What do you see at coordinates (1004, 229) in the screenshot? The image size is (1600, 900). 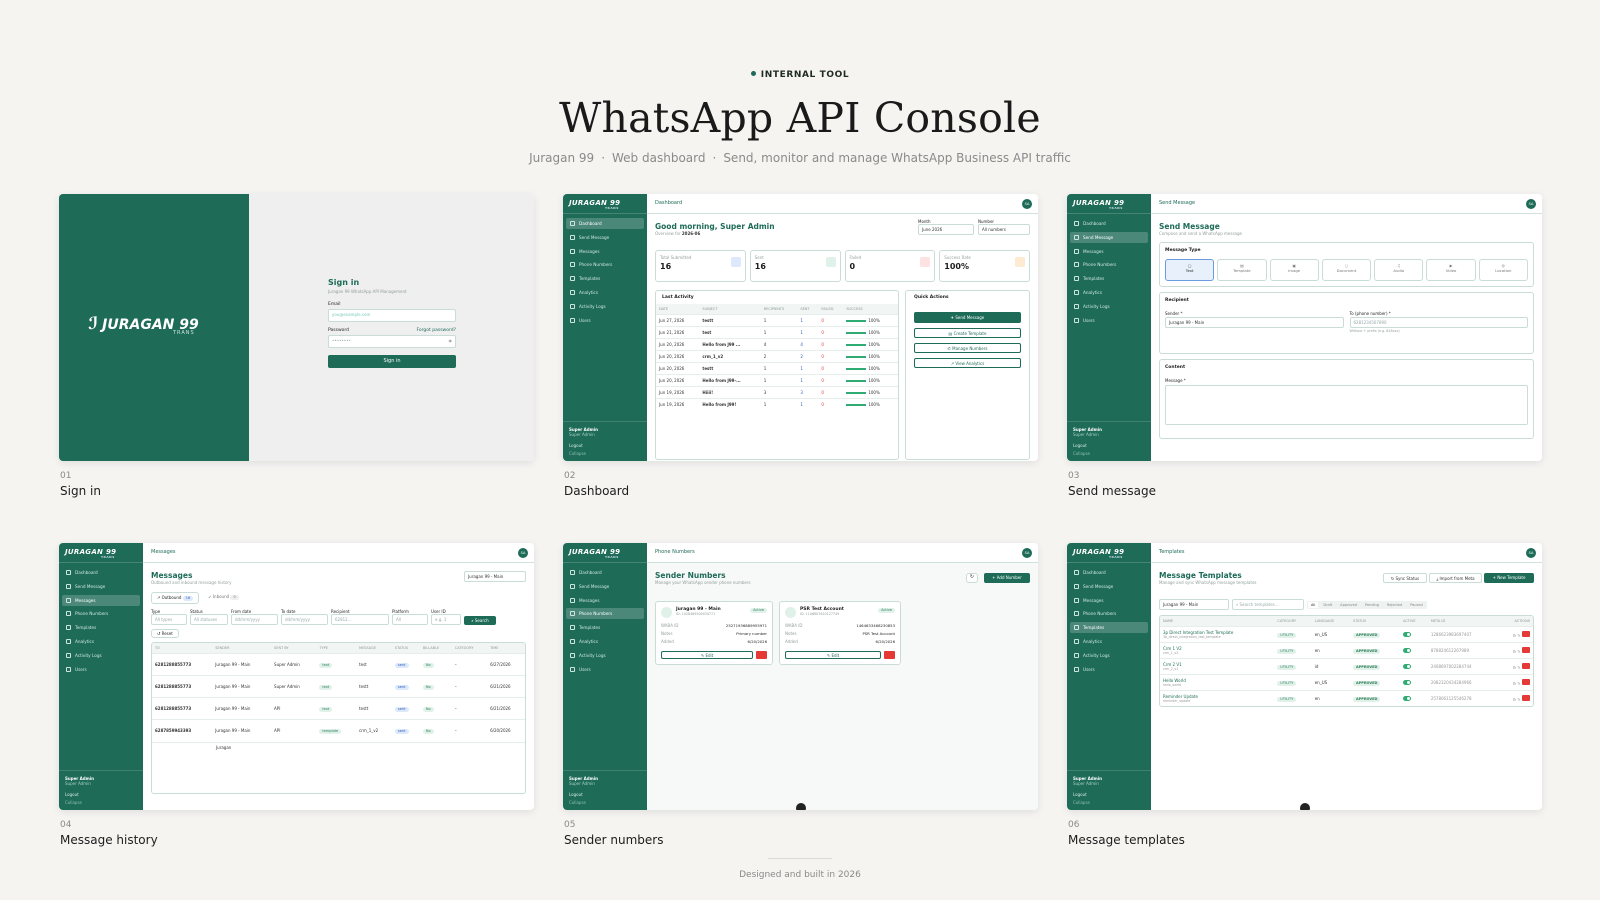 I see `number-select: All numbers` at bounding box center [1004, 229].